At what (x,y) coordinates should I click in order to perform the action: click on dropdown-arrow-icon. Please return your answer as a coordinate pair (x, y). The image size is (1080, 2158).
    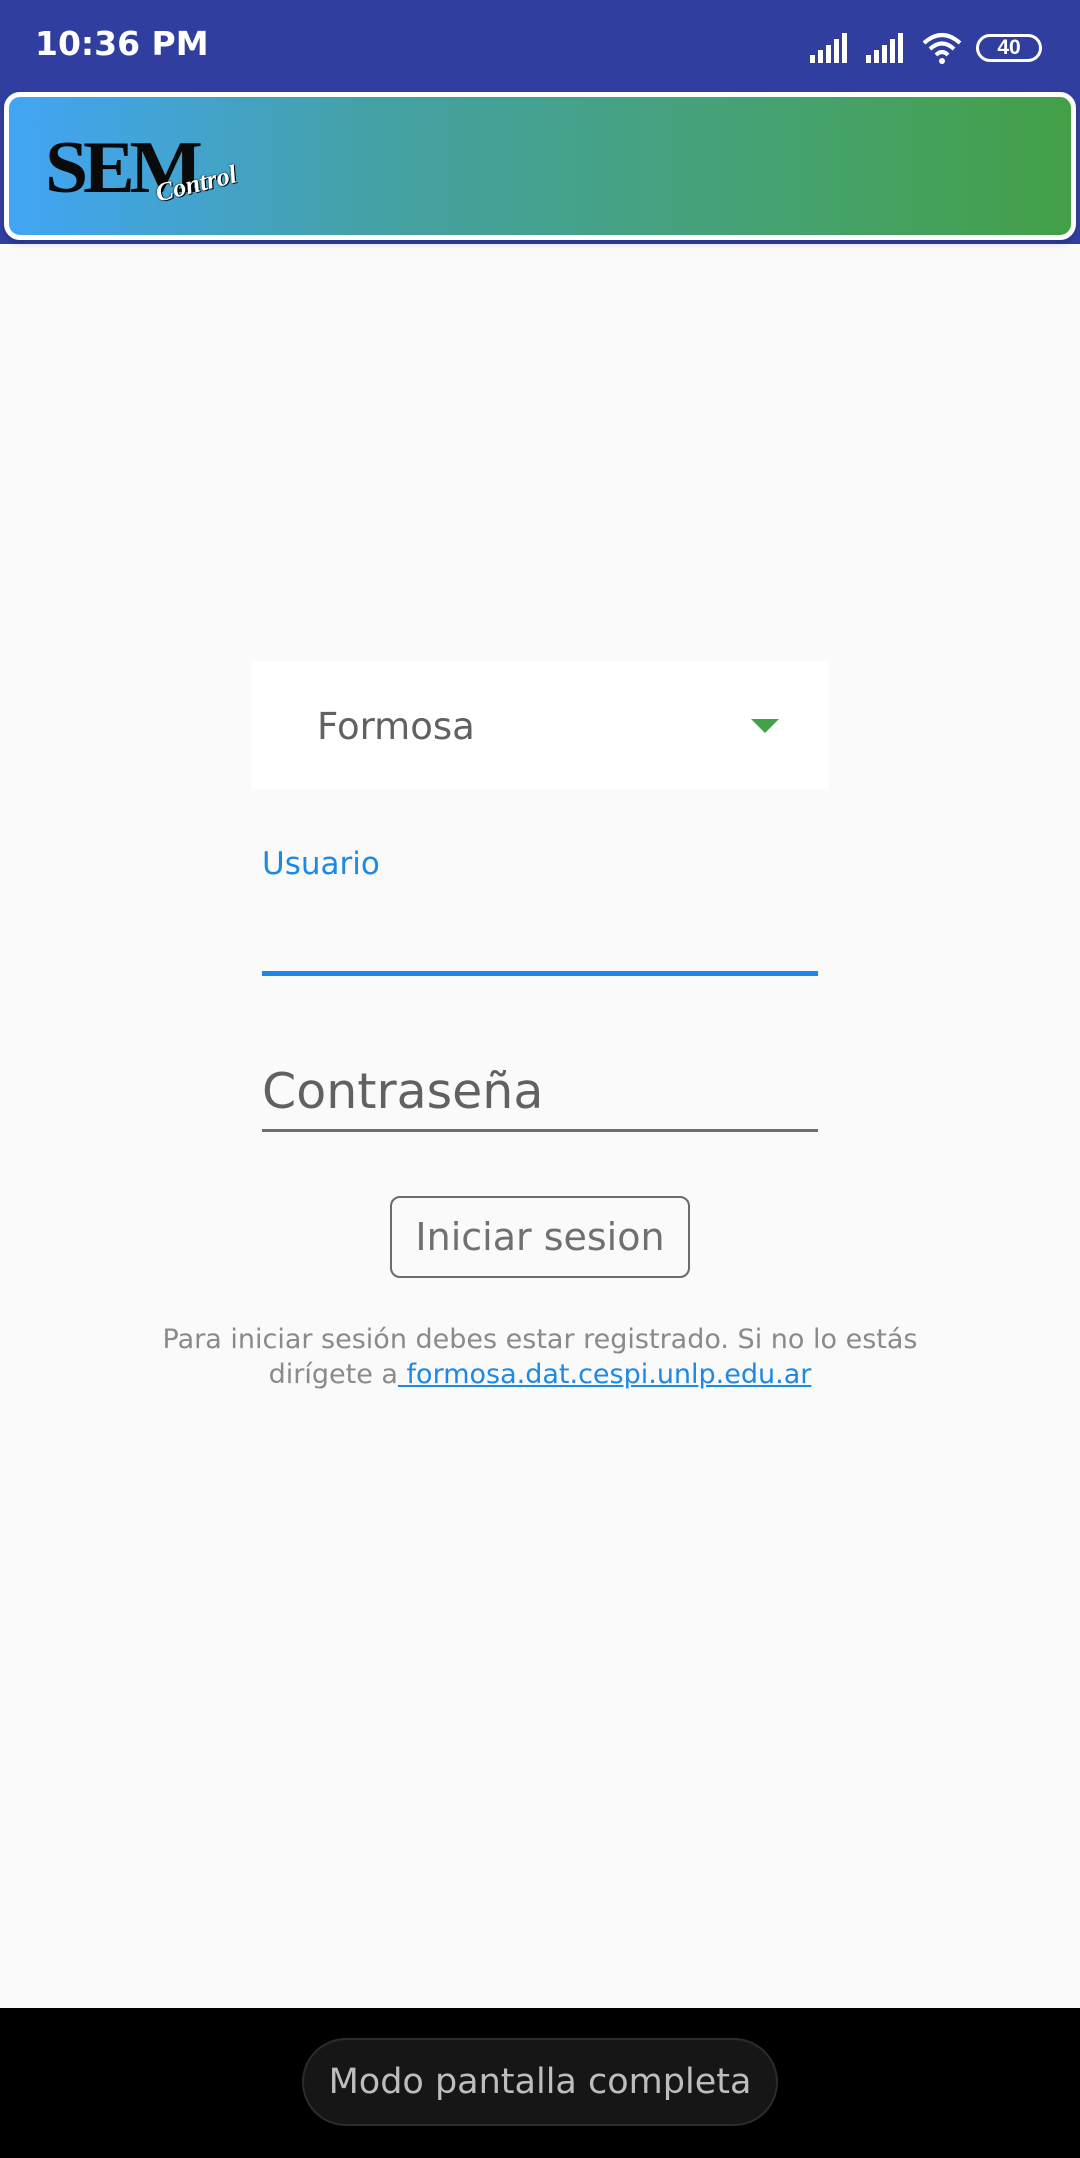
    Looking at the image, I should click on (765, 726).